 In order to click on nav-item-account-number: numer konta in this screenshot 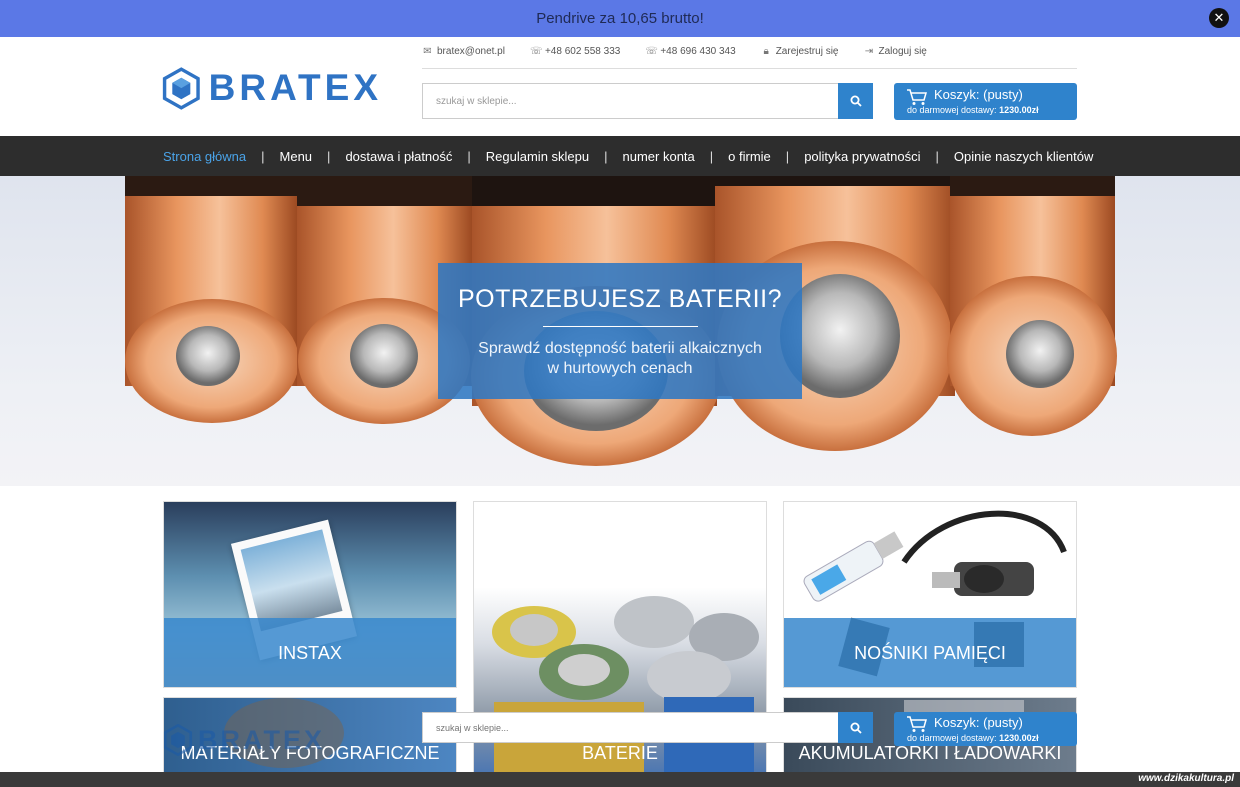, I will do `click(659, 156)`.